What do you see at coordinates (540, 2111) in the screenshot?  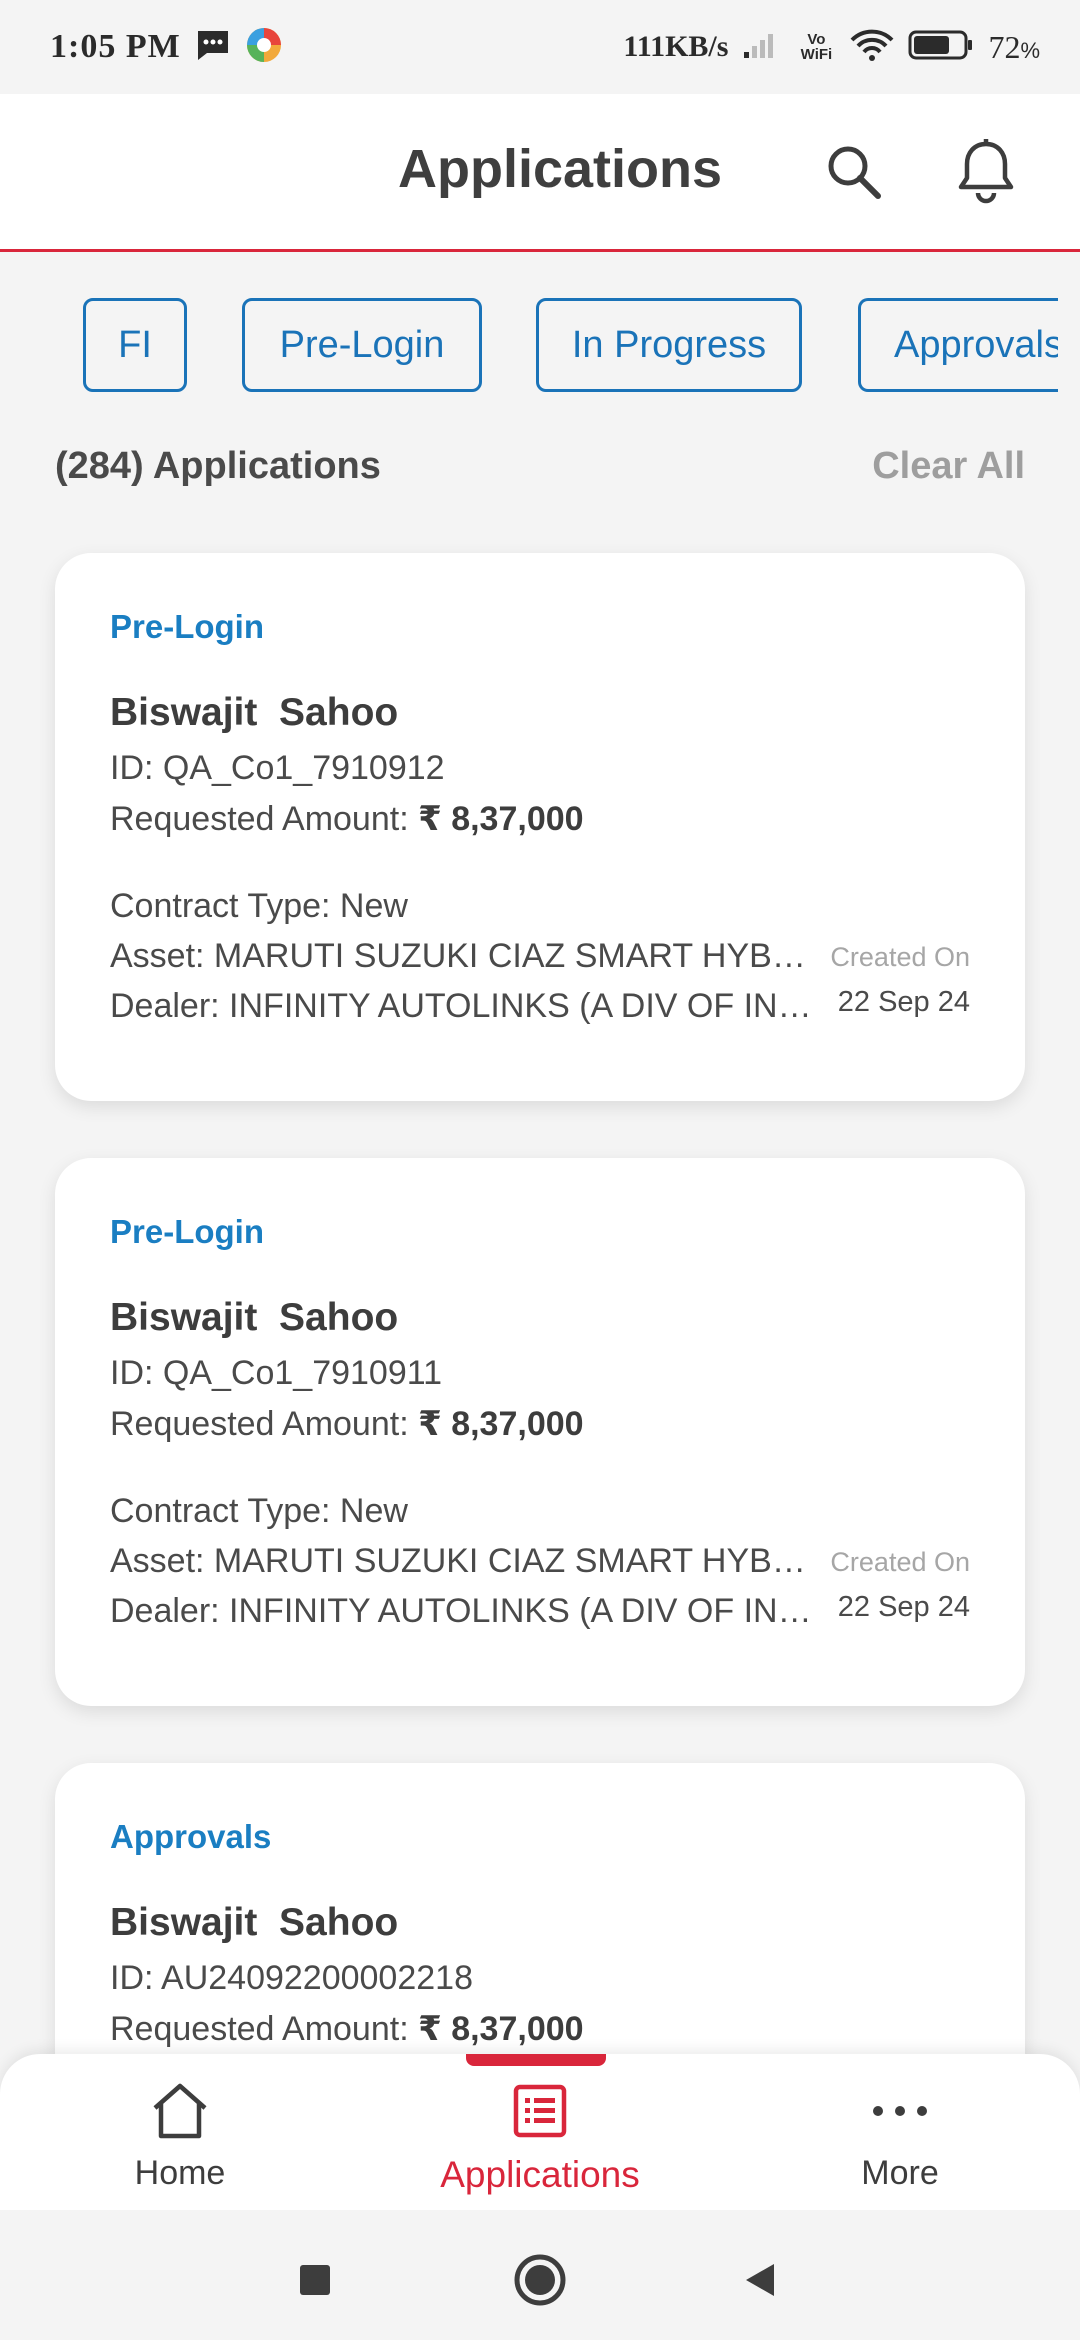 I see `applications-icon` at bounding box center [540, 2111].